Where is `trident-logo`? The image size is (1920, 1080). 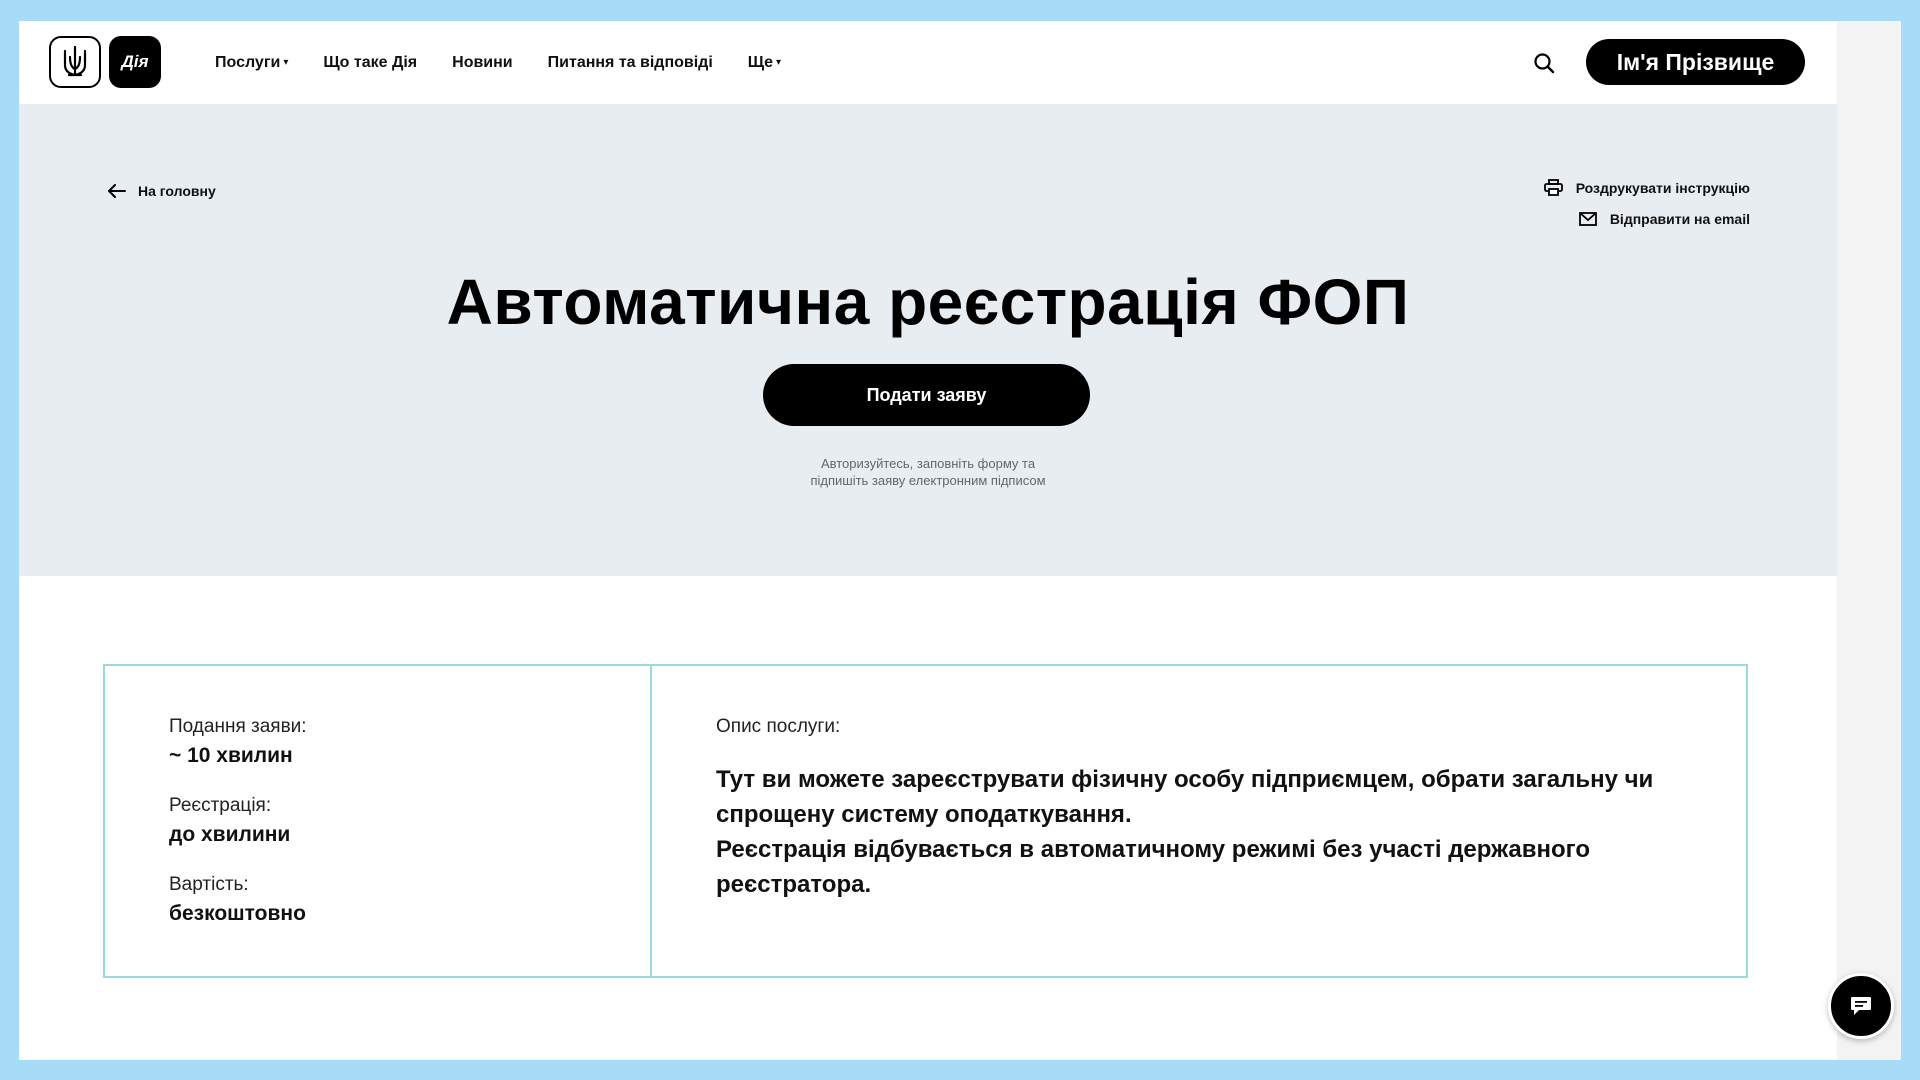 trident-logo is located at coordinates (75, 62).